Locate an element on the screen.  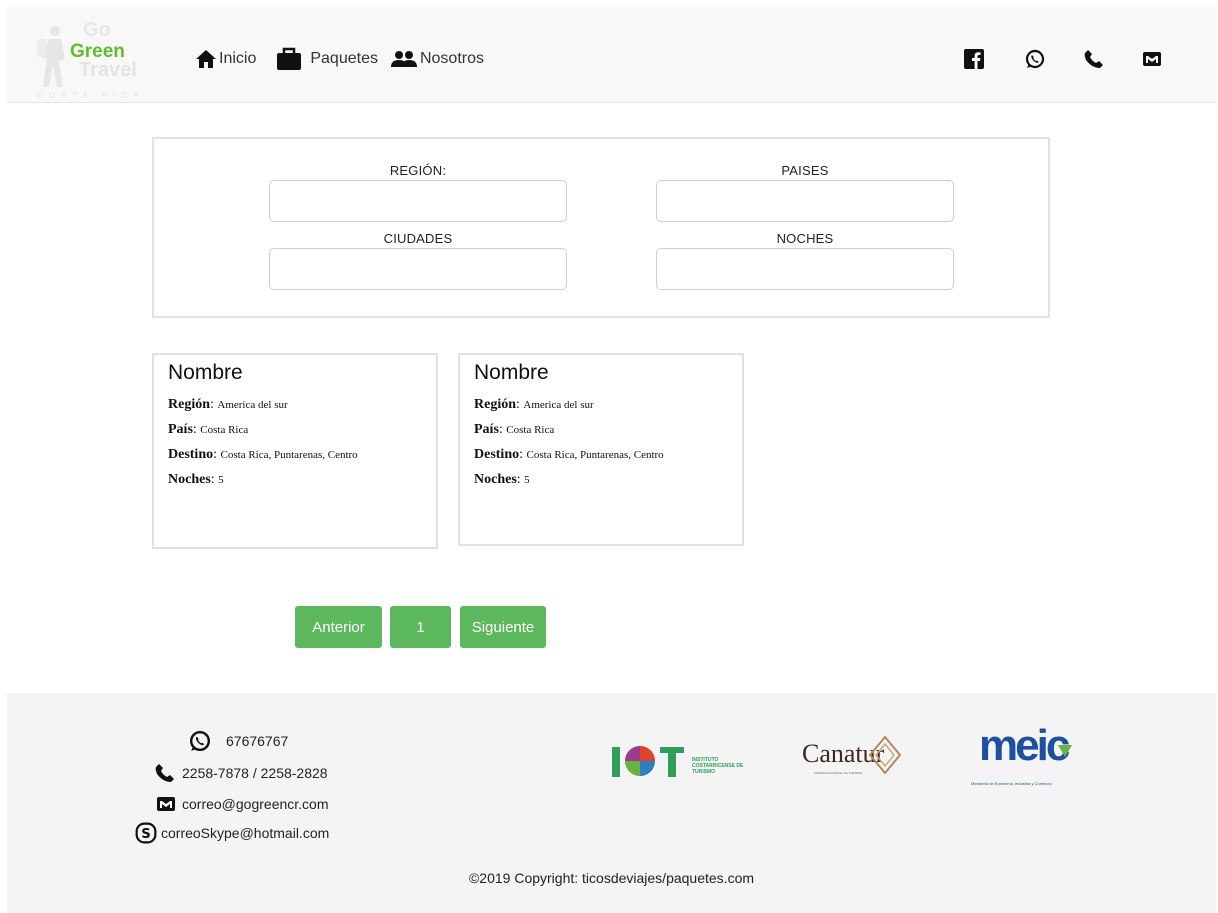
noches-label: NOCHES is located at coordinates (805, 238).